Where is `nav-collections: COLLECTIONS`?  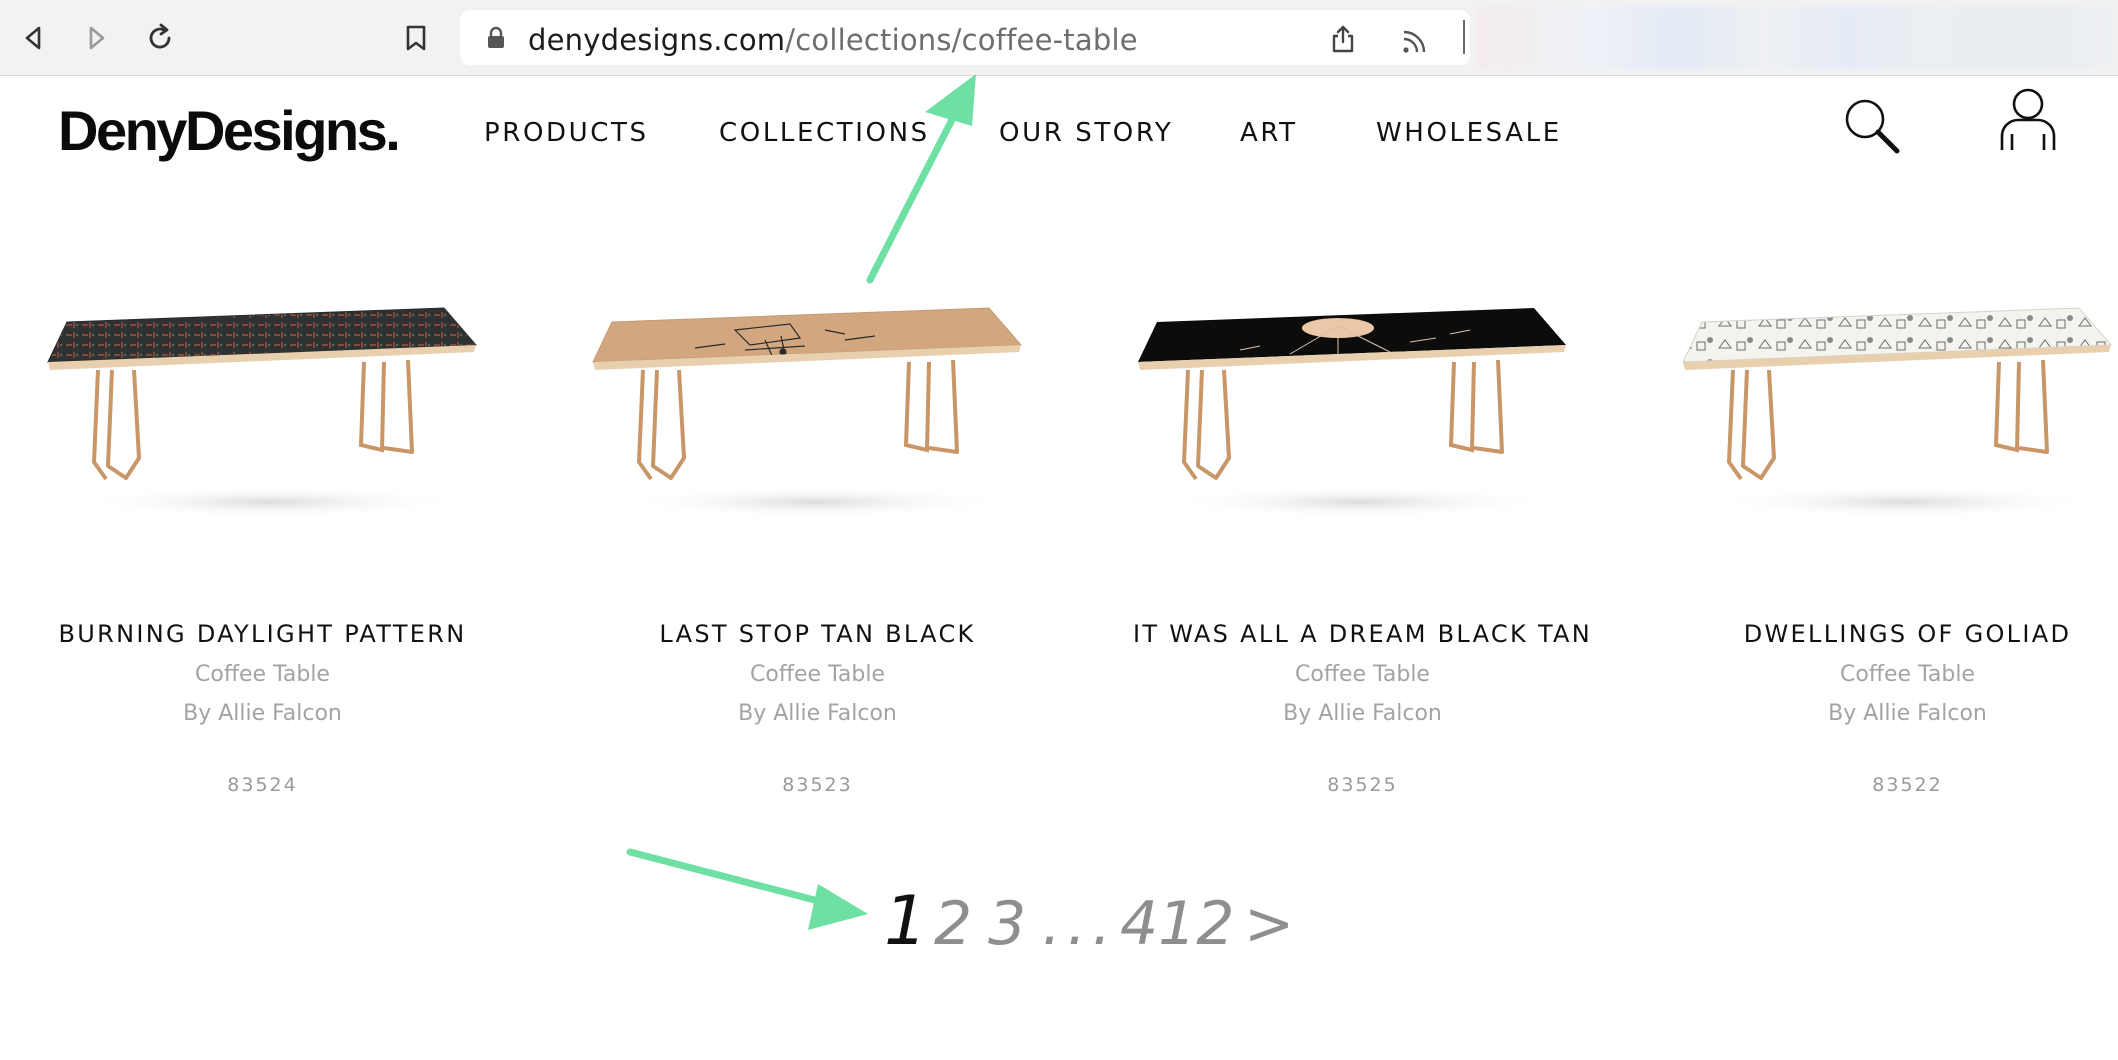
nav-collections: COLLECTIONS is located at coordinates (824, 133).